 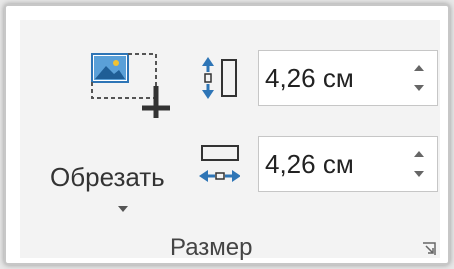 What do you see at coordinates (128, 92) in the screenshot?
I see `crop-picture-icon` at bounding box center [128, 92].